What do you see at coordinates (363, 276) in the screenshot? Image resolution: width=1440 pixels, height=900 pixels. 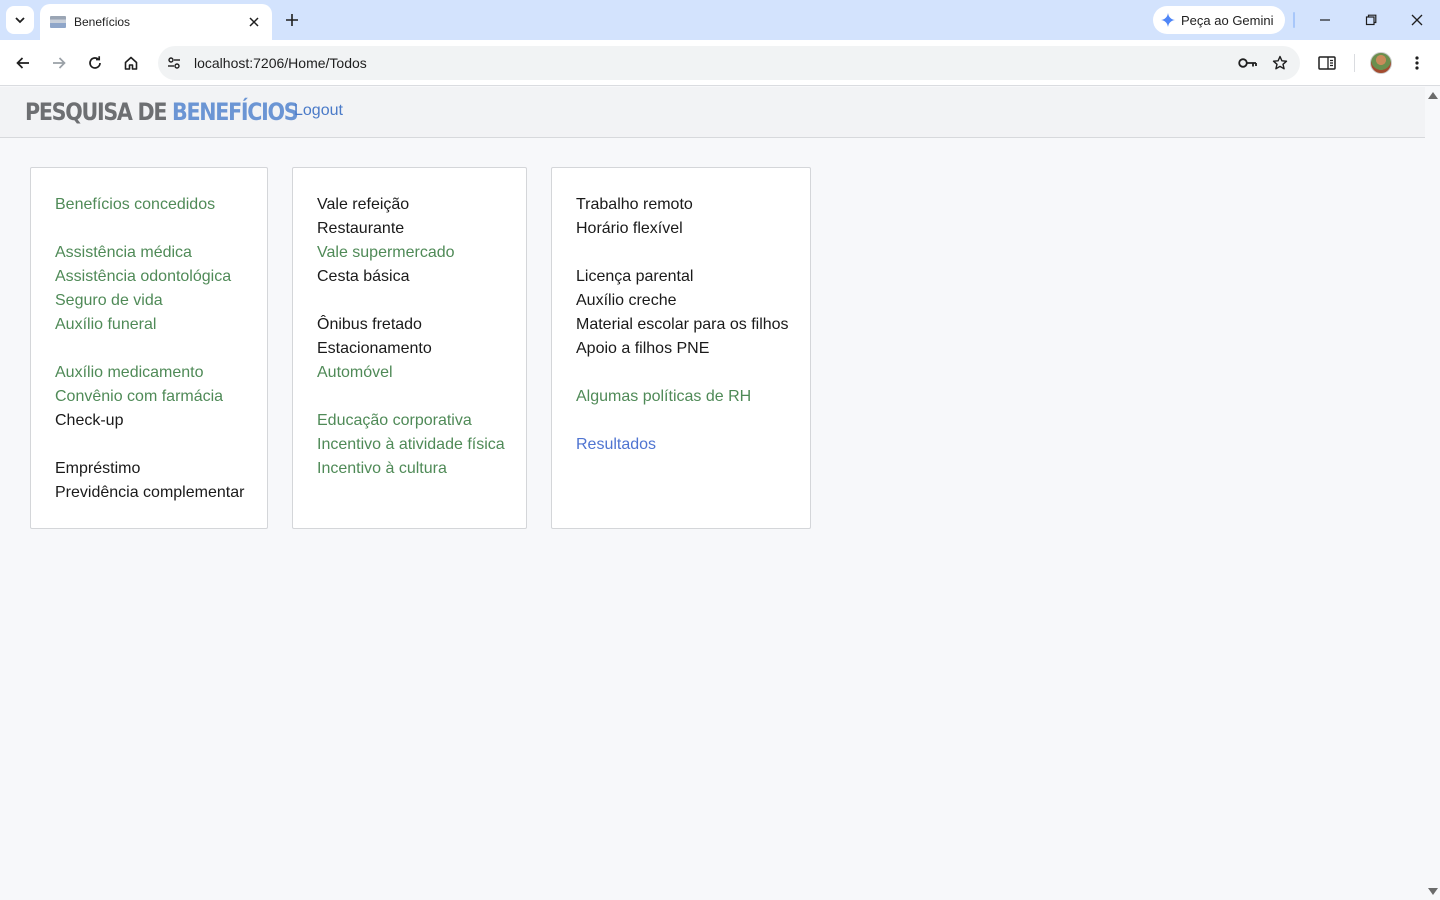 I see `benefit-item: Cesta básica` at bounding box center [363, 276].